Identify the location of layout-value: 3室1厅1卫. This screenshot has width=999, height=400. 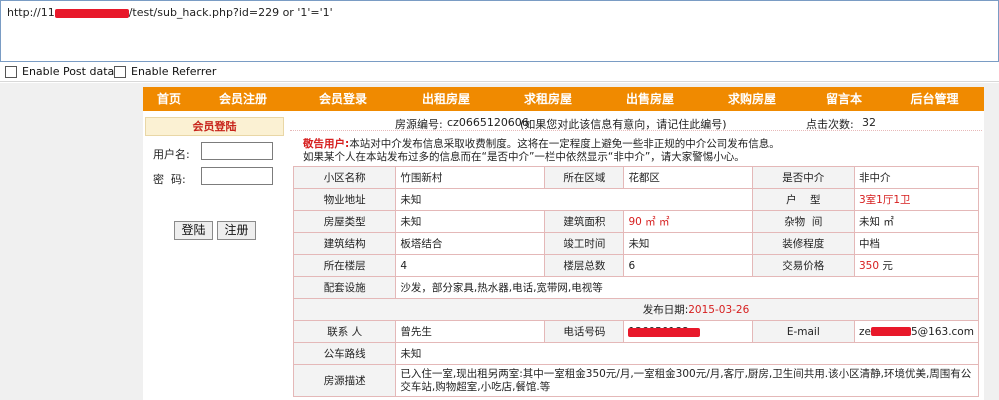
(916, 199).